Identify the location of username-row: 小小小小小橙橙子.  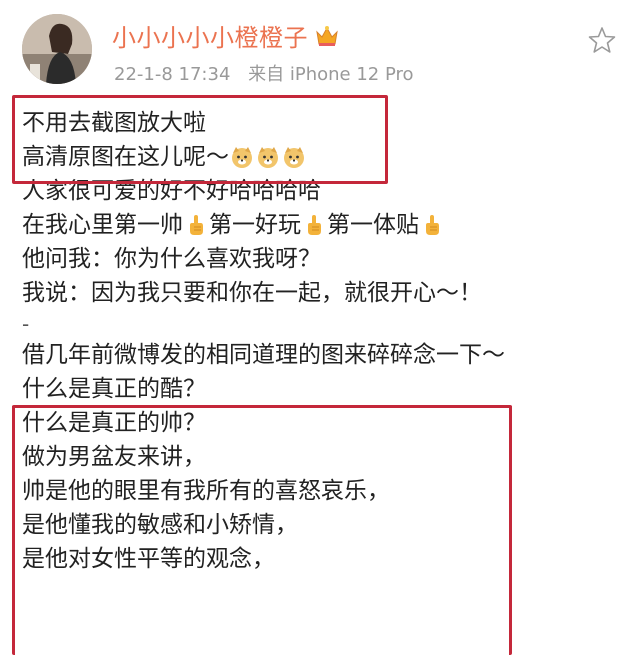
(226, 35).